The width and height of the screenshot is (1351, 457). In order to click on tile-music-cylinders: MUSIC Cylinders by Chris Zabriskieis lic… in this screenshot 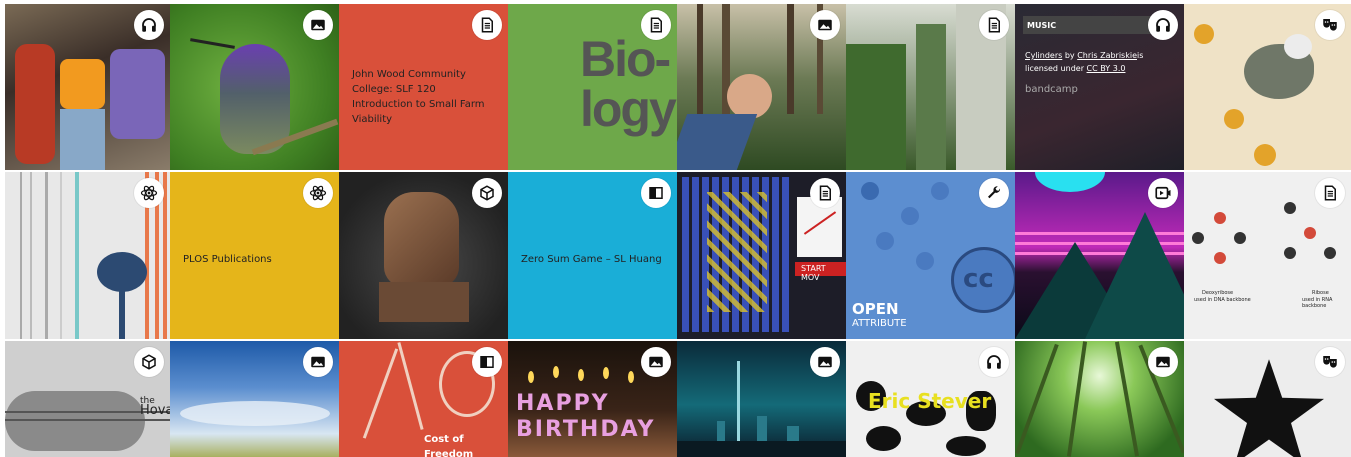, I will do `click(1099, 87)`.